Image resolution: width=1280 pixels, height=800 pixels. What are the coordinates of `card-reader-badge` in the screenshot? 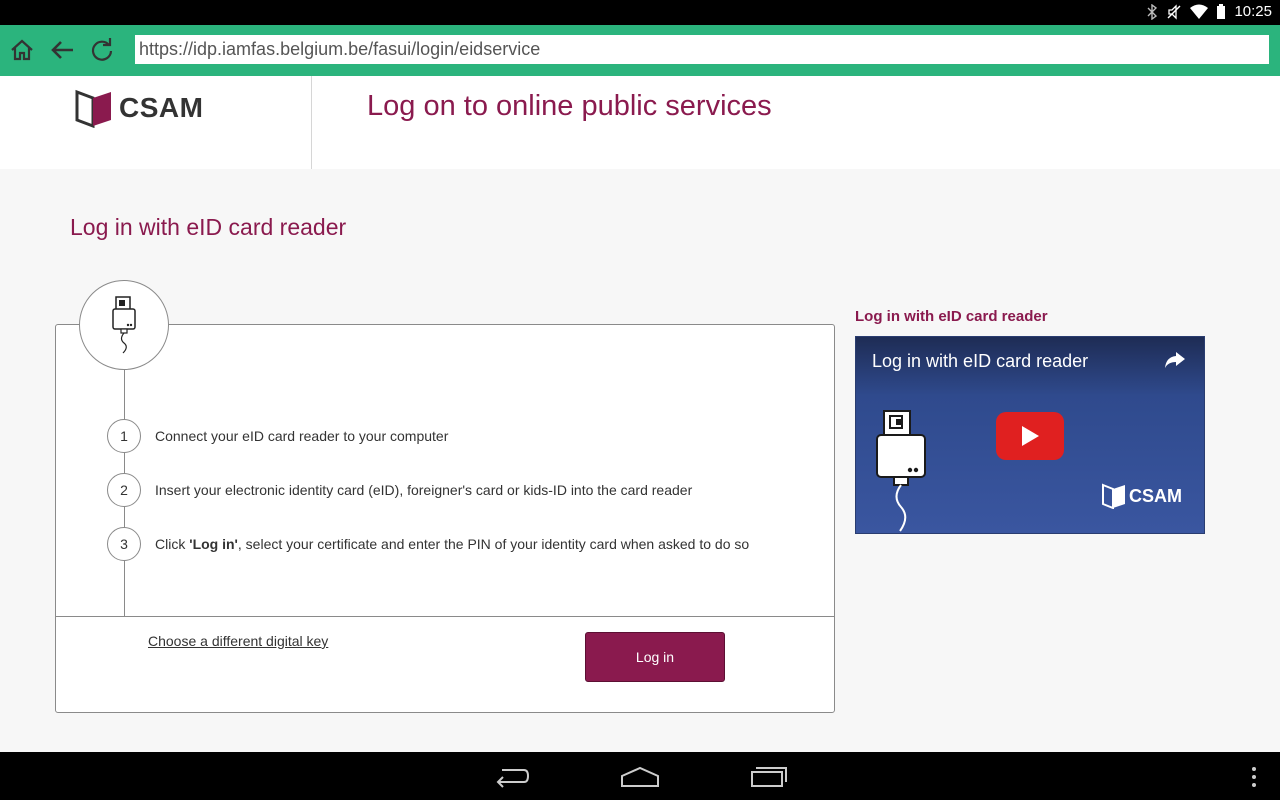 It's located at (124, 325).